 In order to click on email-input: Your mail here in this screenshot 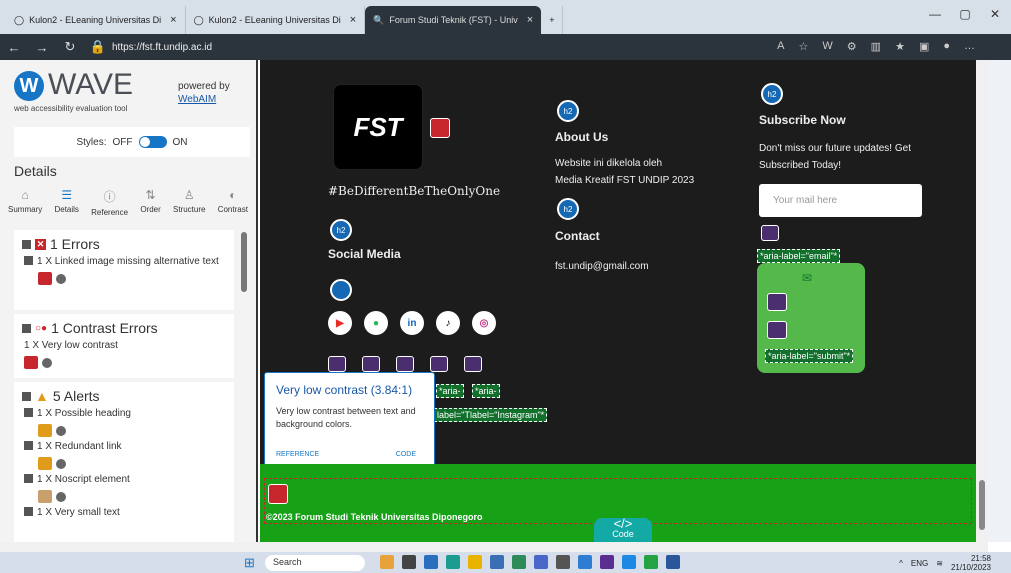, I will do `click(840, 200)`.